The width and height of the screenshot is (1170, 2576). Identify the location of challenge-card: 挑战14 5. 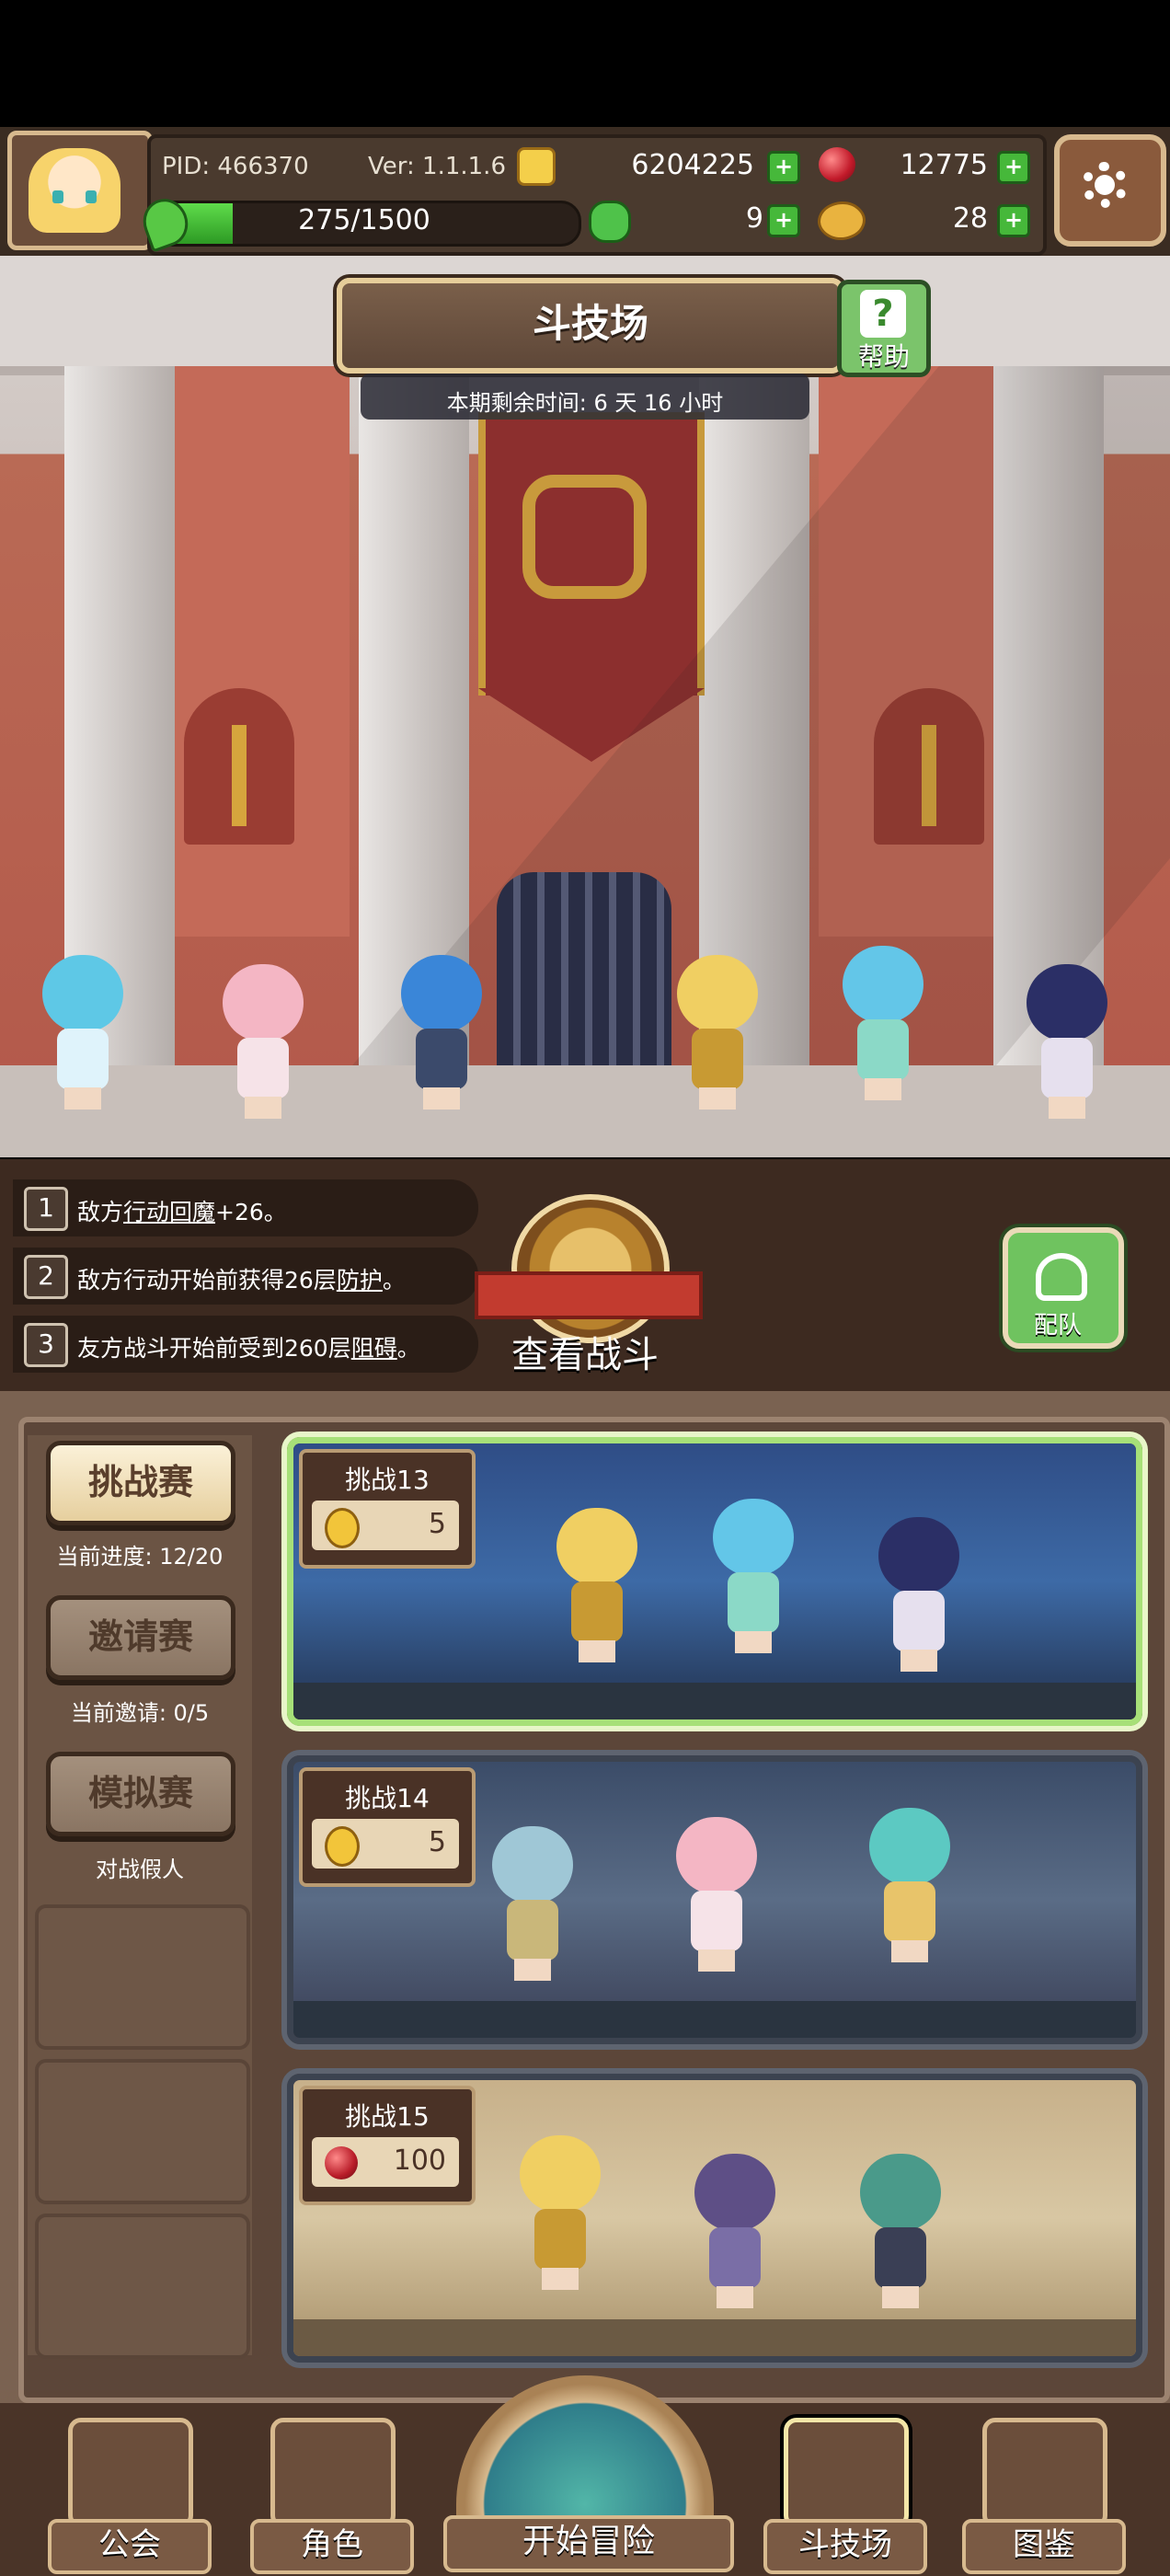
(714, 1899).